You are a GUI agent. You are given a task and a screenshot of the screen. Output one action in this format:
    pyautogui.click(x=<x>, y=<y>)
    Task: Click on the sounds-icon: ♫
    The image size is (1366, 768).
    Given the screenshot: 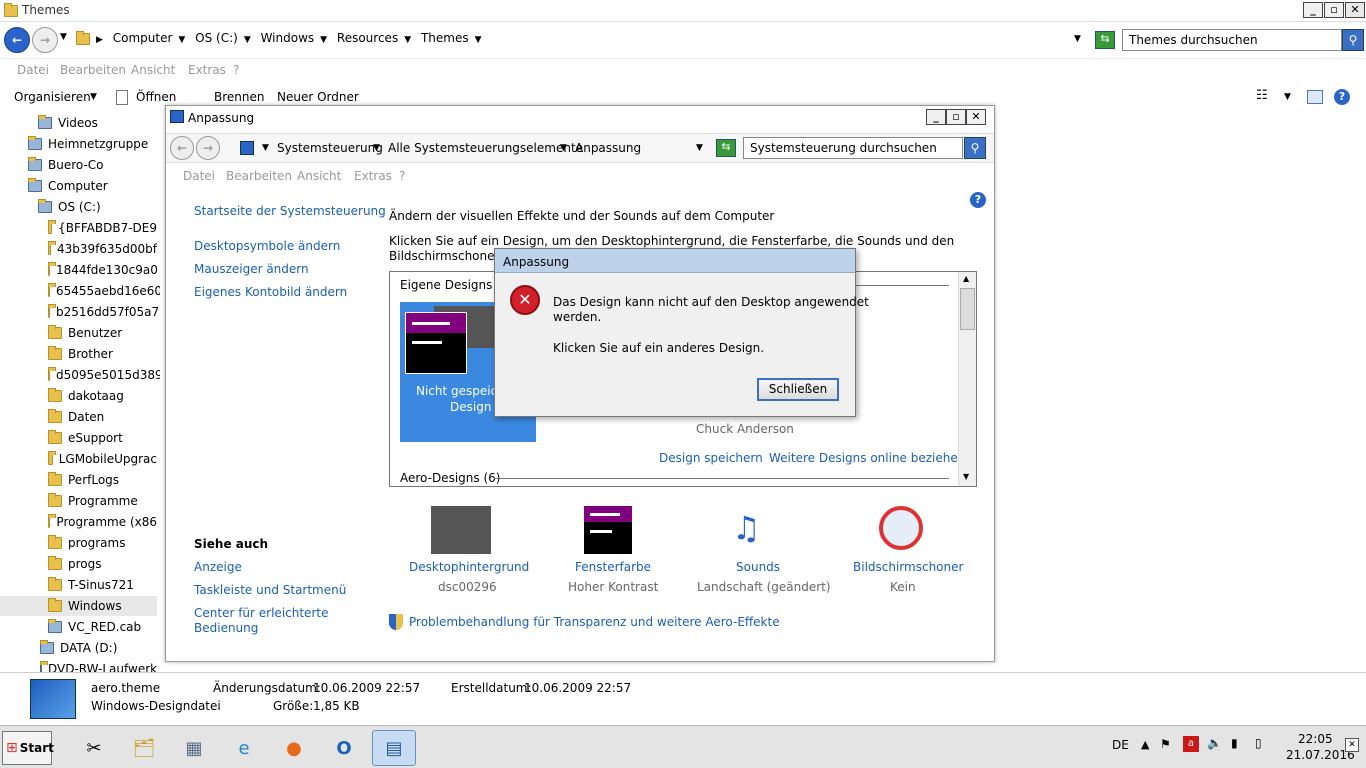 What is the action you would take?
    pyautogui.click(x=746, y=528)
    